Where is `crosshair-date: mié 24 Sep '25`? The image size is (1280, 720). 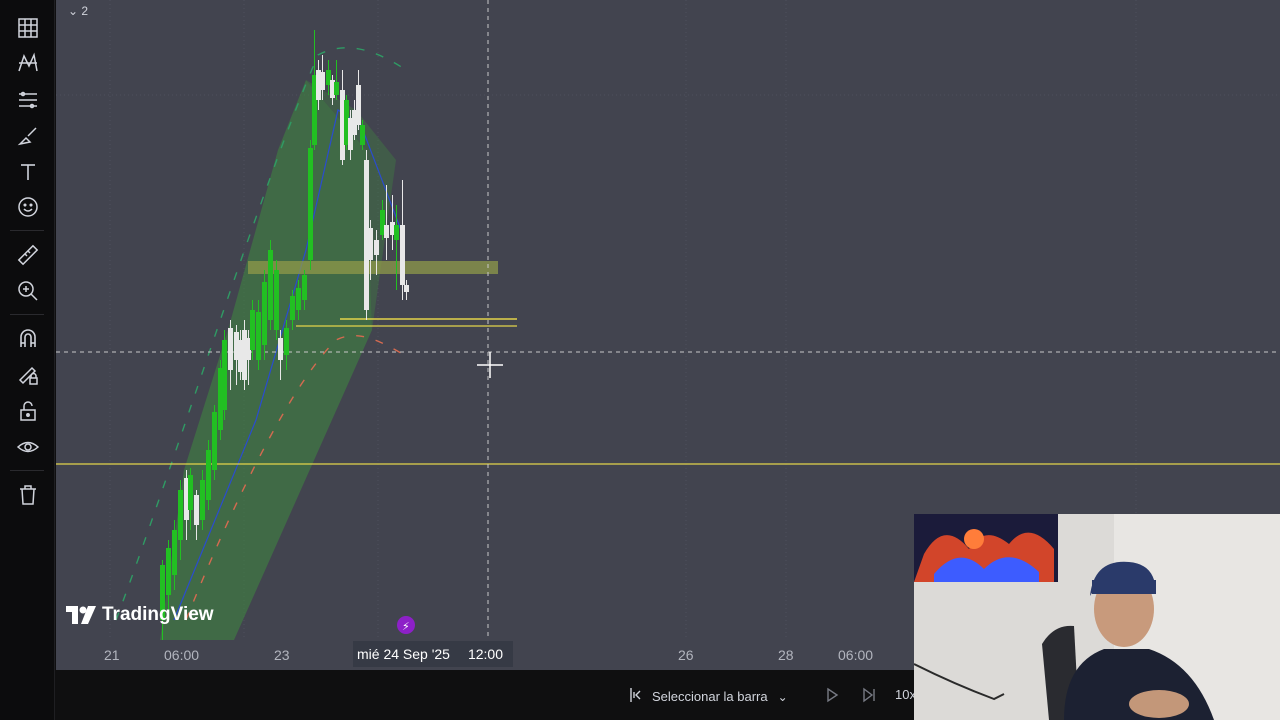
crosshair-date: mié 24 Sep '25 is located at coordinates (403, 654).